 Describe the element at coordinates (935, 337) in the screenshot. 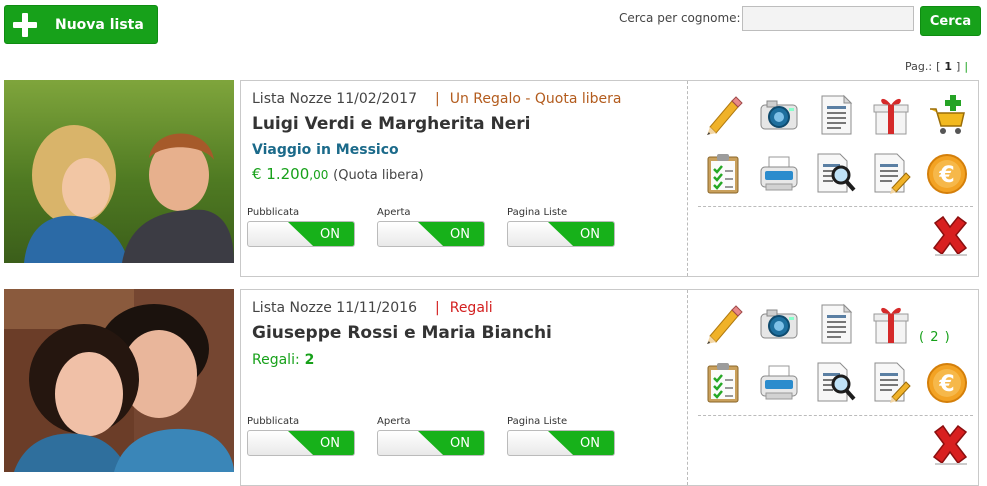

I see `gift-count-badge: ( 2 )` at that location.